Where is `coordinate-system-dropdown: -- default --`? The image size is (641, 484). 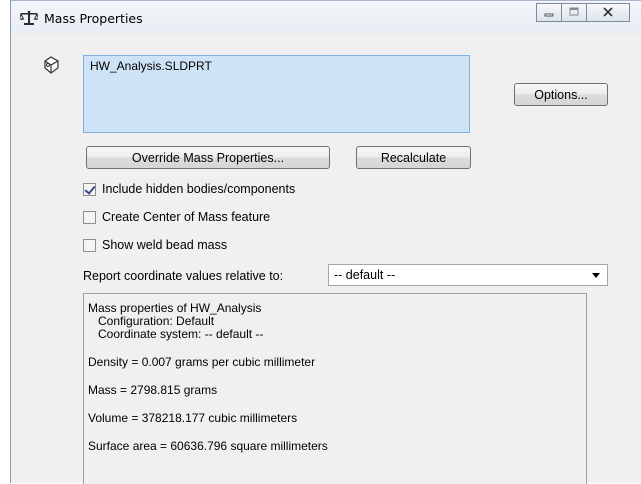 coordinate-system-dropdown: -- default -- is located at coordinates (468, 275).